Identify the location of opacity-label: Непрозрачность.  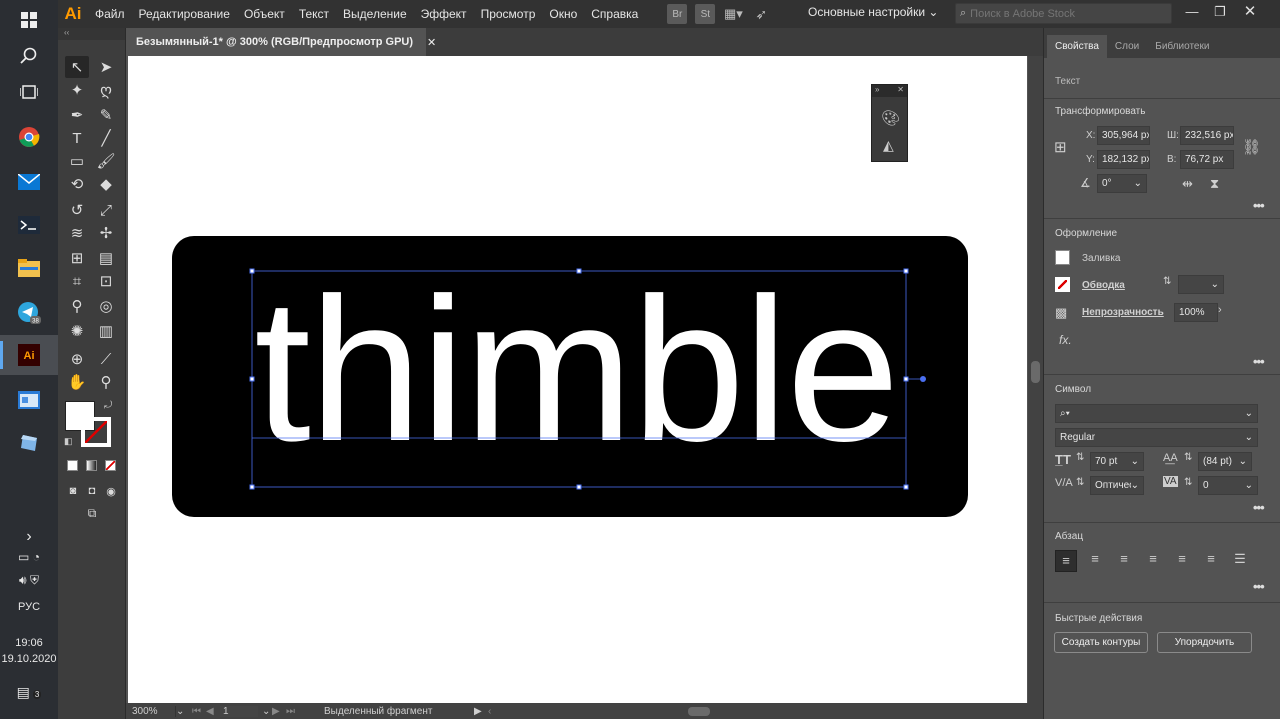
(1123, 312).